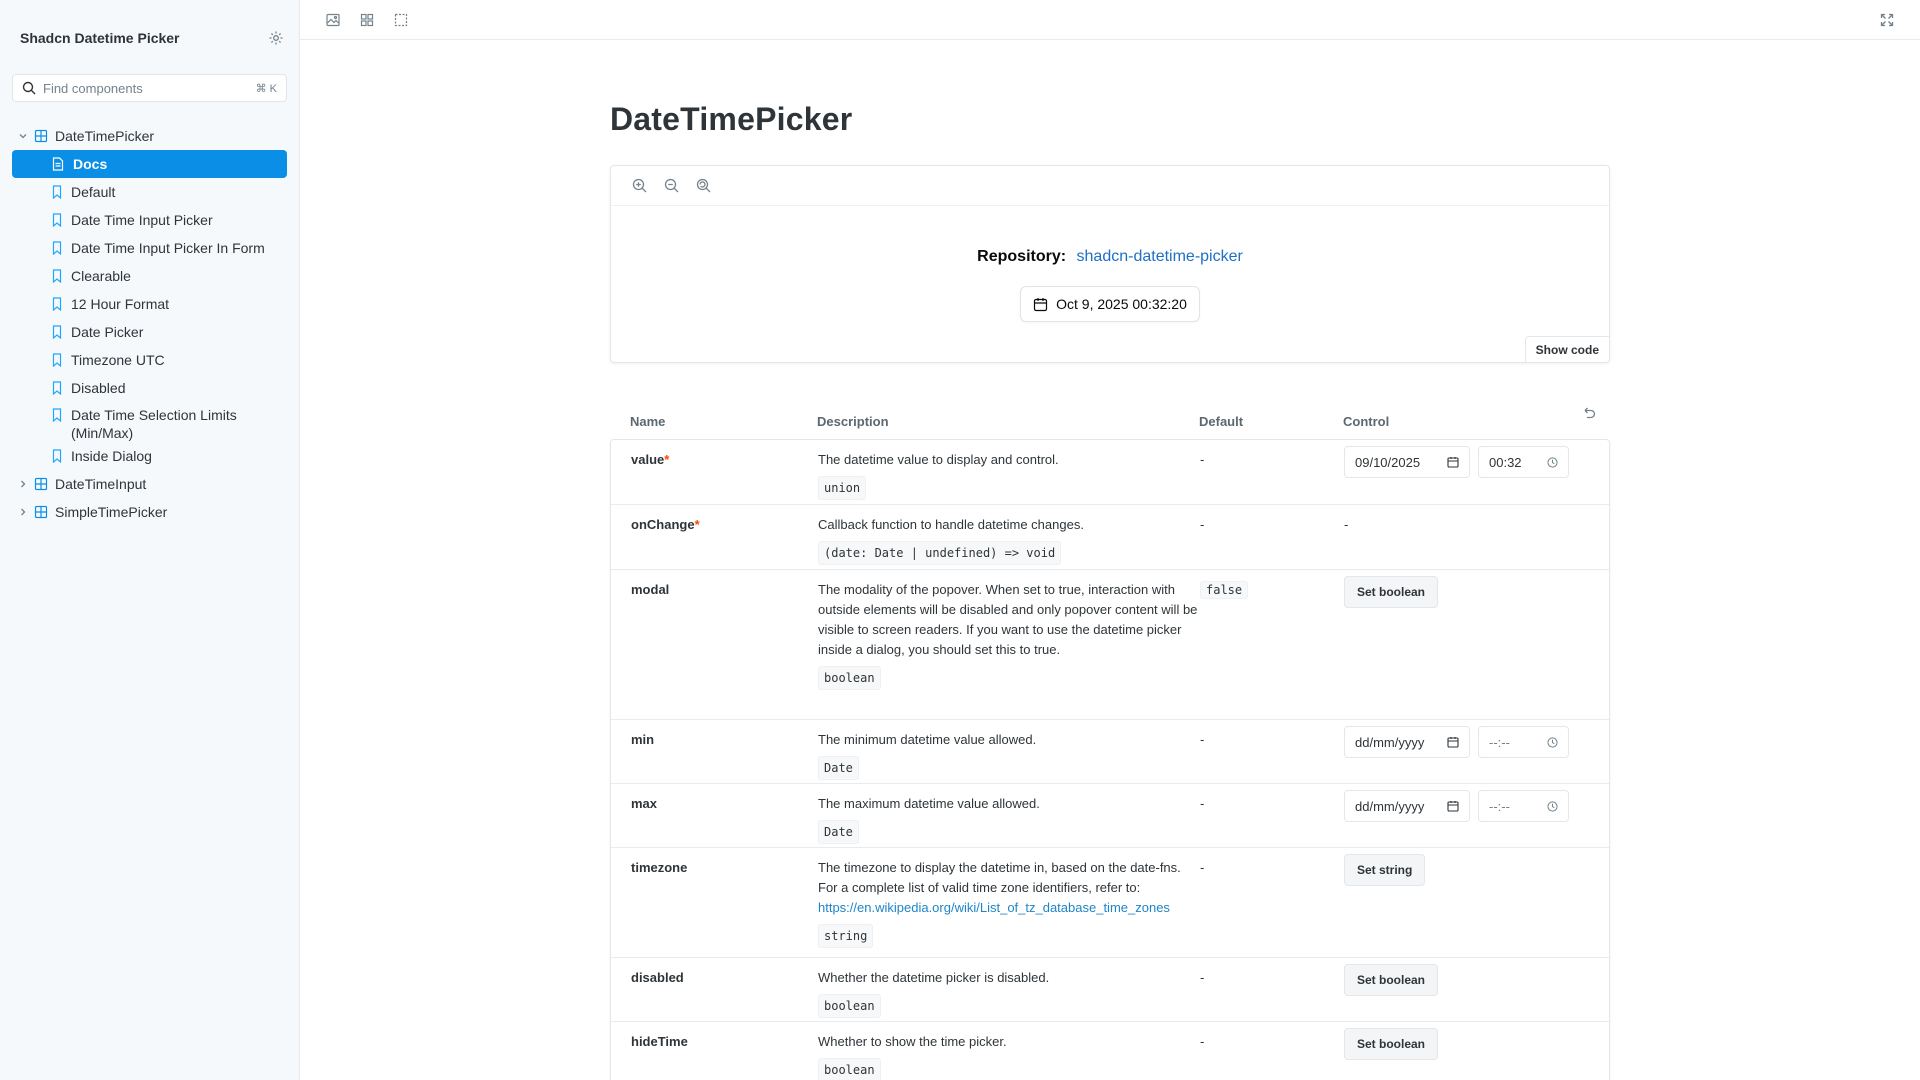 This screenshot has width=1920, height=1080. Describe the element at coordinates (1589, 414) in the screenshot. I see `reset-icon` at that location.